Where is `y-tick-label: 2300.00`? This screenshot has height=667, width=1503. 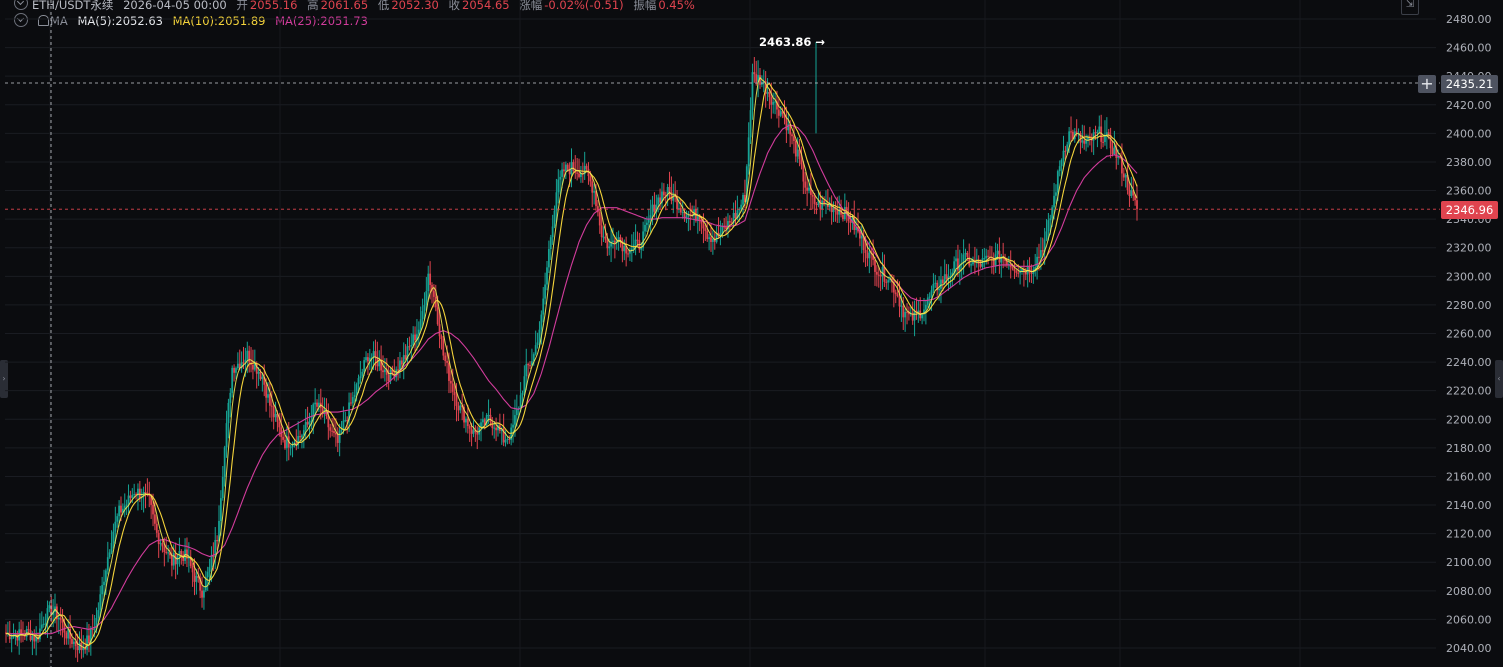
y-tick-label: 2300.00 is located at coordinates (1469, 276).